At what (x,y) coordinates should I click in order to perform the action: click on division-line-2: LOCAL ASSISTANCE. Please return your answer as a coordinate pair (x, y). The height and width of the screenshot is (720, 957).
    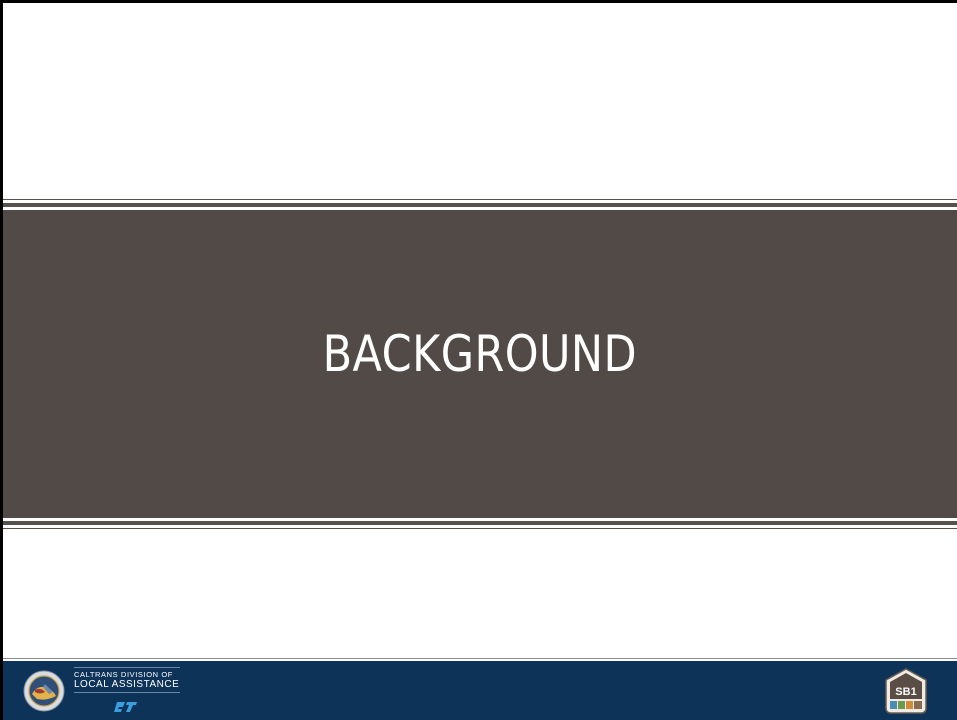
    Looking at the image, I should click on (127, 686).